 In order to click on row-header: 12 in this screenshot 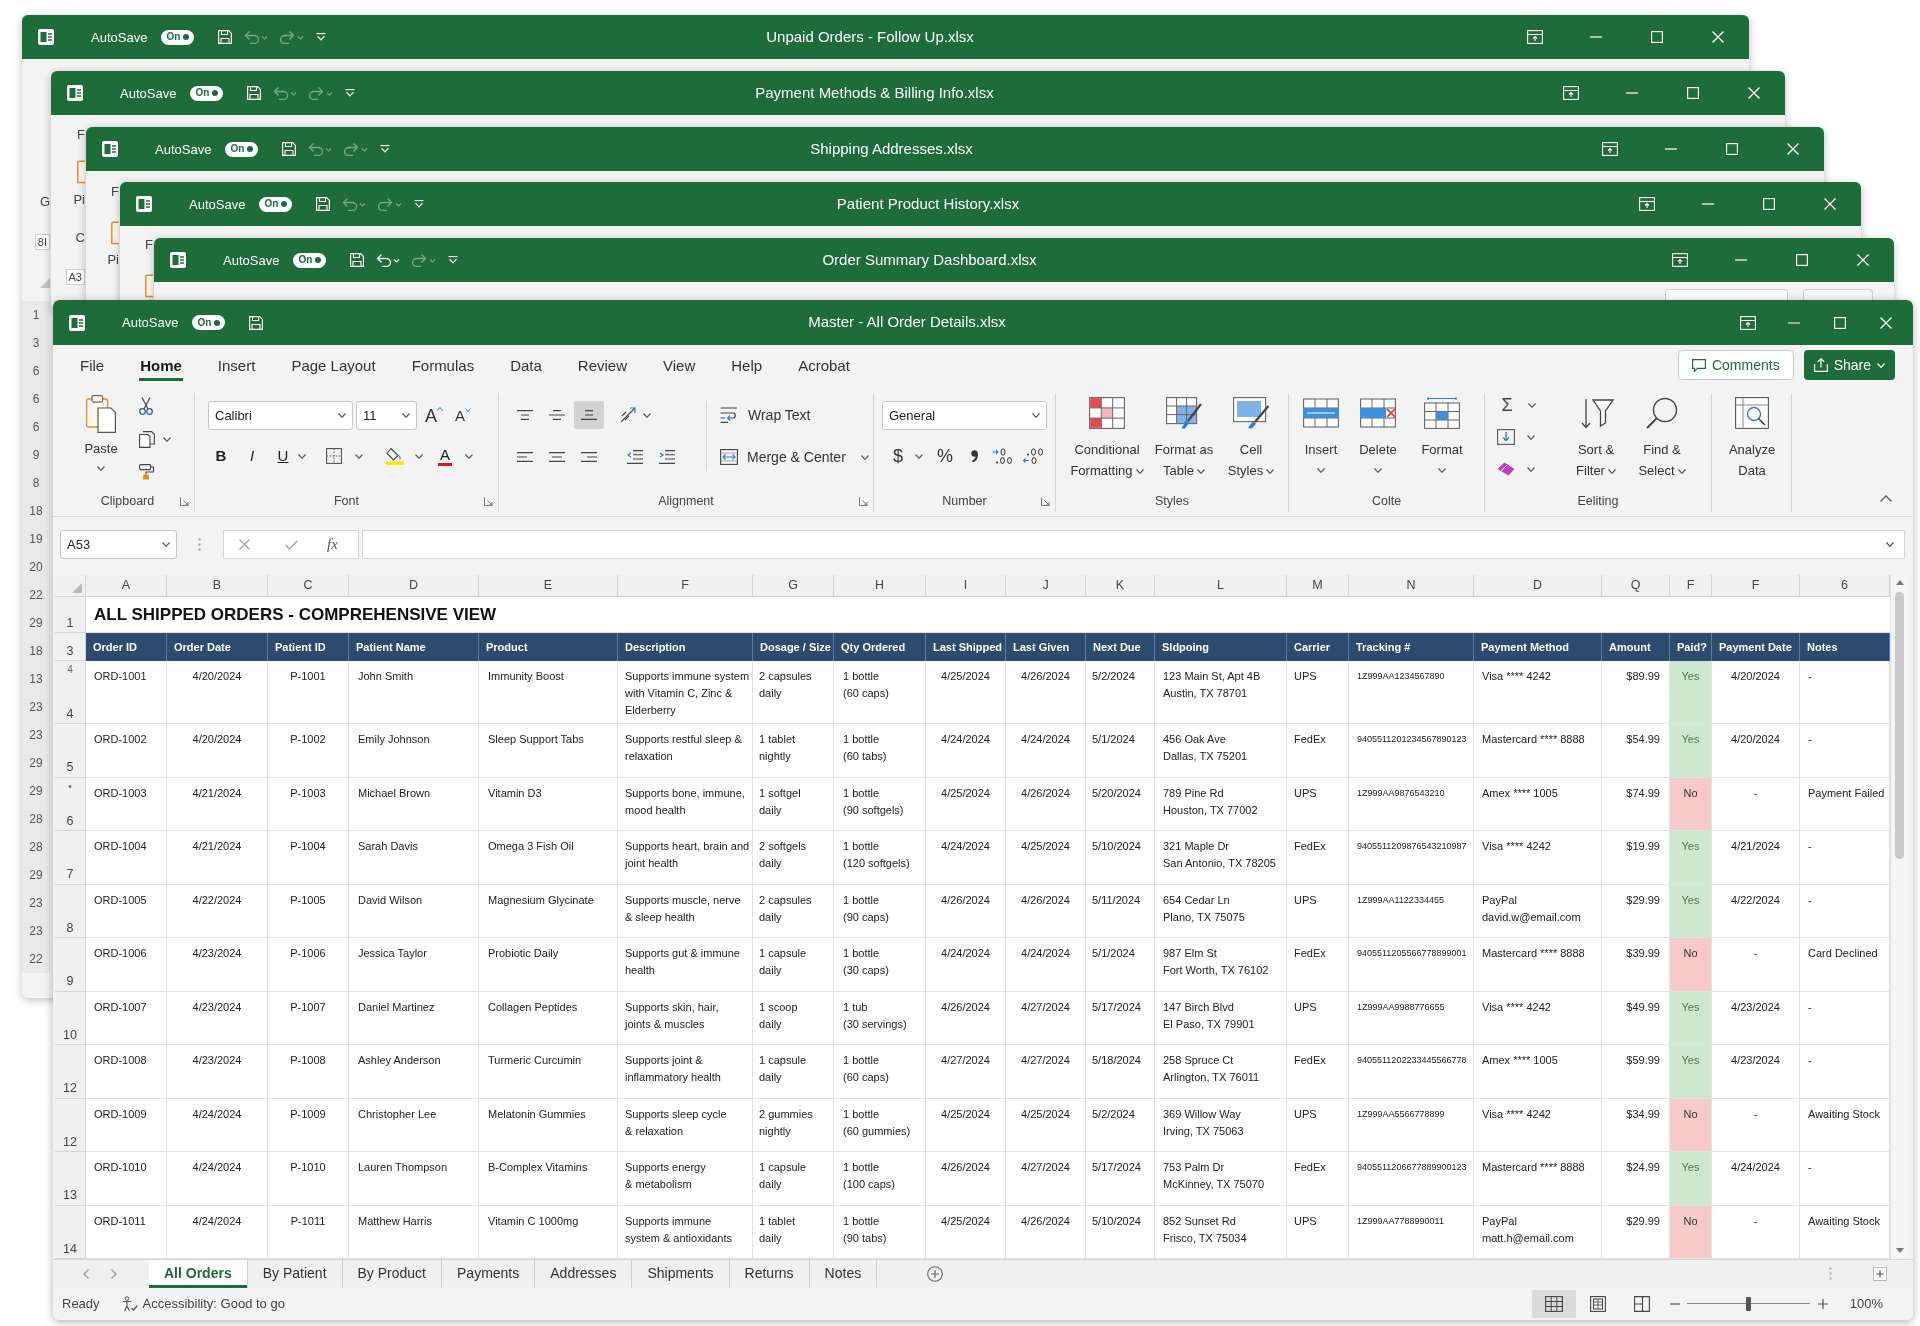, I will do `click(70, 1072)`.